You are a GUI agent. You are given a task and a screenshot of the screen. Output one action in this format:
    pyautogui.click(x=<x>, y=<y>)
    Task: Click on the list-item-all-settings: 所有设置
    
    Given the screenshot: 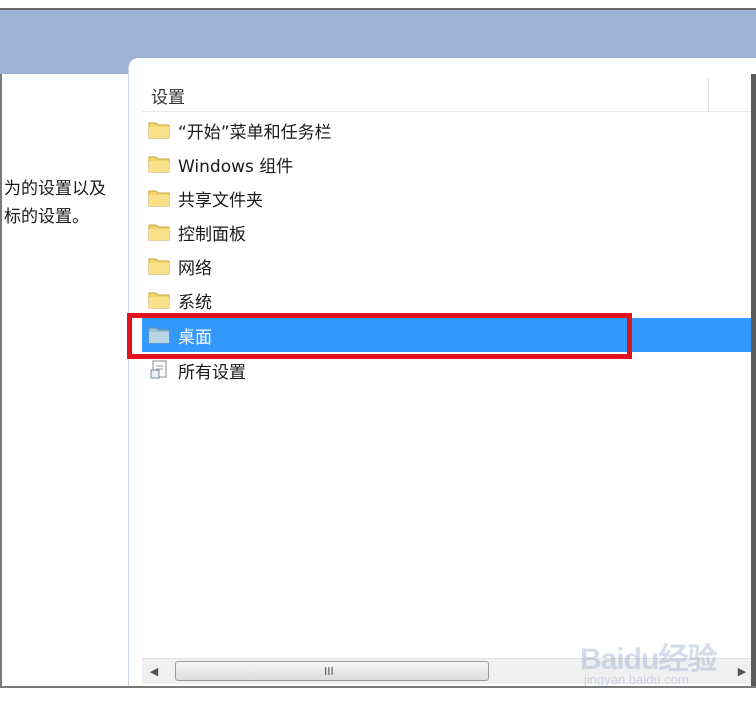 What is the action you would take?
    pyautogui.click(x=449, y=370)
    